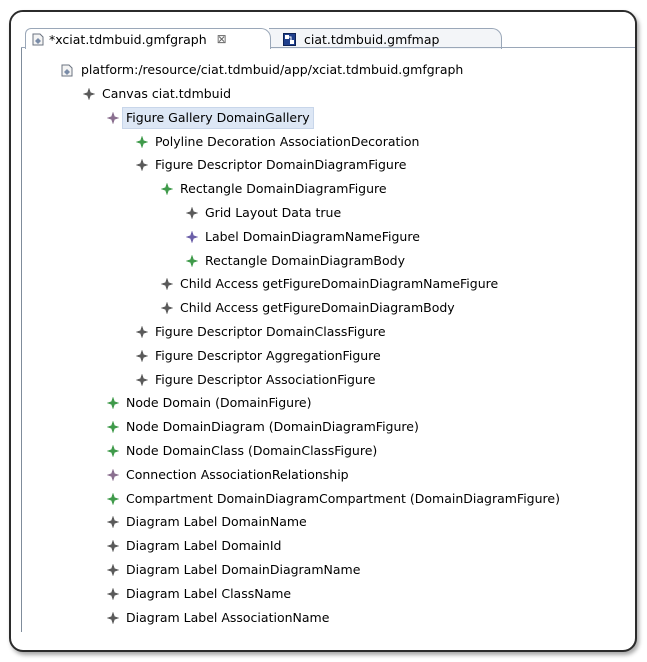  What do you see at coordinates (265, 379) in the screenshot?
I see `tree-item-label: Figure Descriptor AssociationFigure` at bounding box center [265, 379].